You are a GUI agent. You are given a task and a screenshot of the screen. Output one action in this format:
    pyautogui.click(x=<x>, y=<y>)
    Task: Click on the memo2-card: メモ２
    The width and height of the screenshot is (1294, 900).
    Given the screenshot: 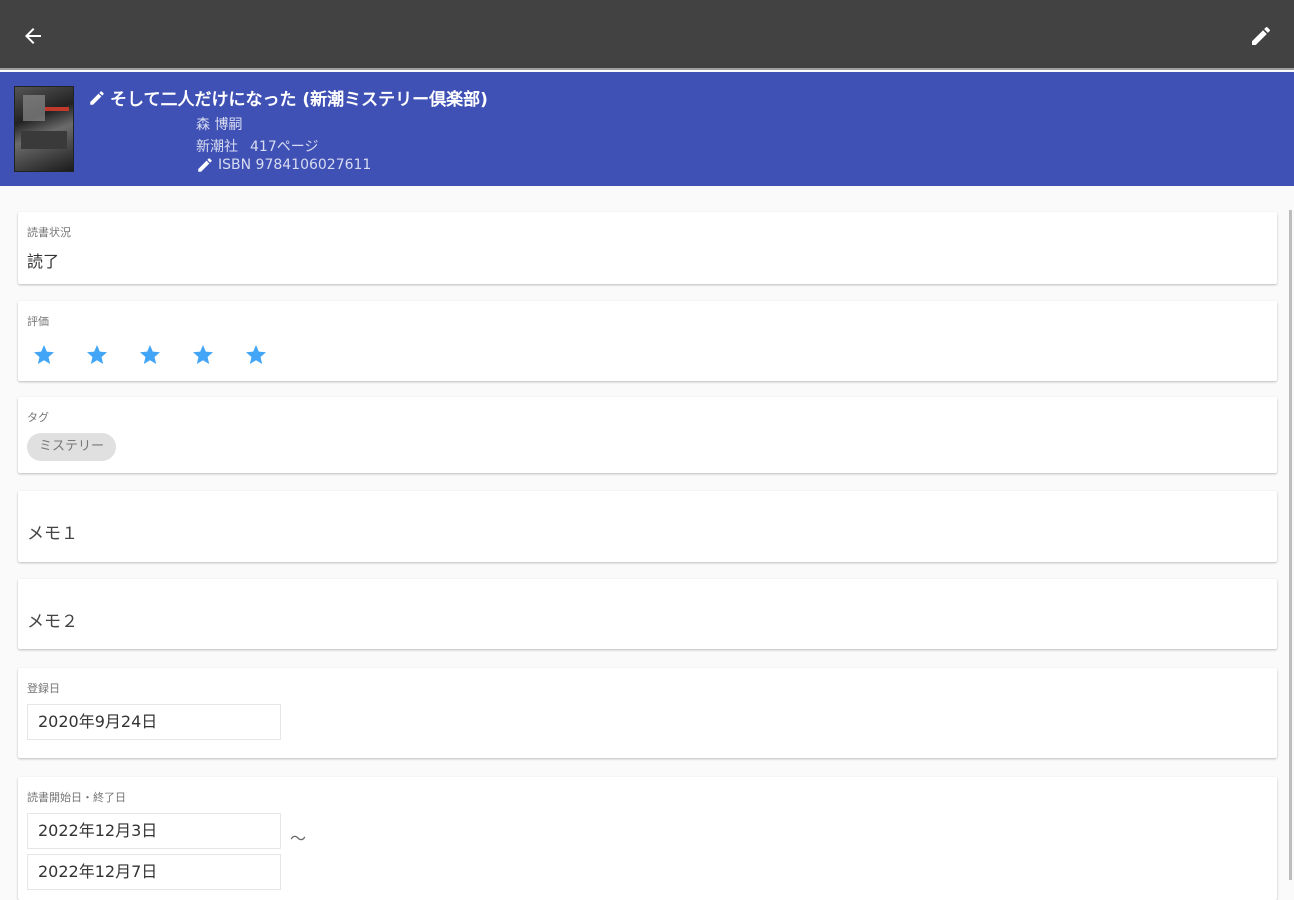 What is the action you would take?
    pyautogui.click(x=647, y=614)
    